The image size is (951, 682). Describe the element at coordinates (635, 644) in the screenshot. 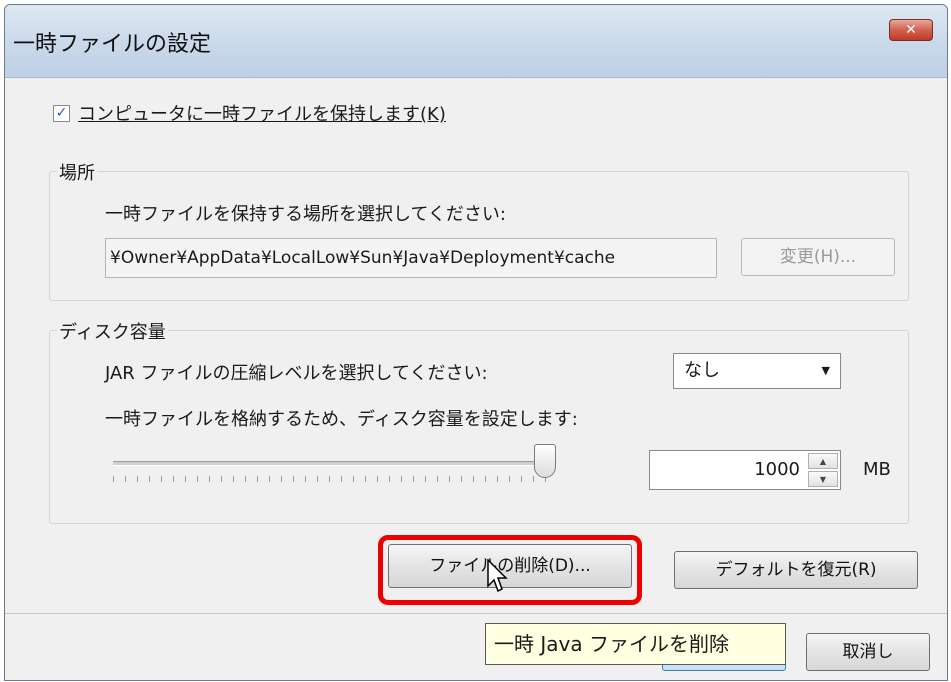

I see `tooltip: 一時 Java ファイルを削除` at that location.